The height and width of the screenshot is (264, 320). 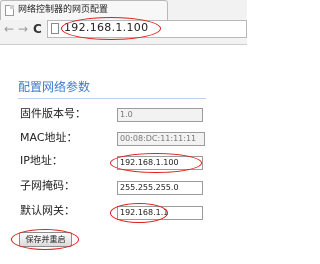 I want to click on reload-icon: C, so click(x=37, y=29).